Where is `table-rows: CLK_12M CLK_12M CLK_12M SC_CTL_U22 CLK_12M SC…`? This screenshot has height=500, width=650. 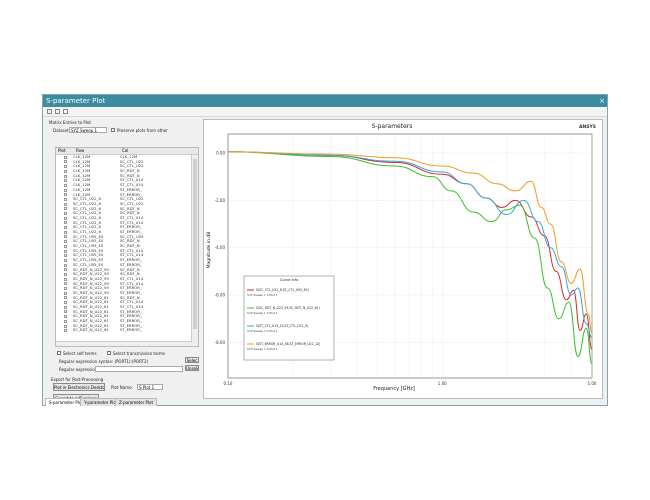 table-rows: CLK_12M CLK_12M CLK_12M SC_CTL_U22 CLK_12M SC… is located at coordinates (124, 243).